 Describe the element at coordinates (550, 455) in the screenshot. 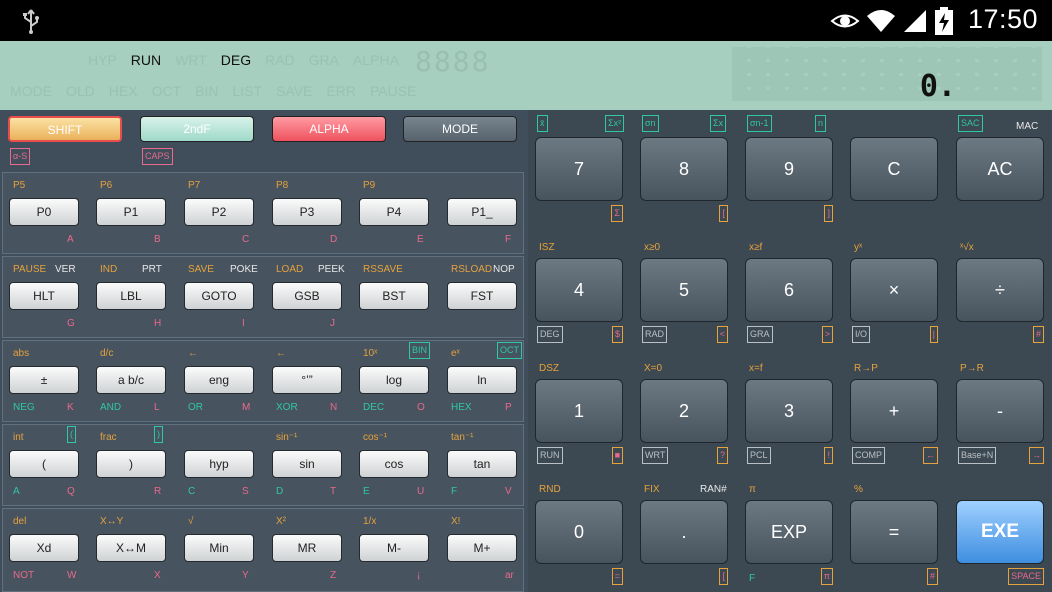

I see `bottom-label-run: RUN` at that location.